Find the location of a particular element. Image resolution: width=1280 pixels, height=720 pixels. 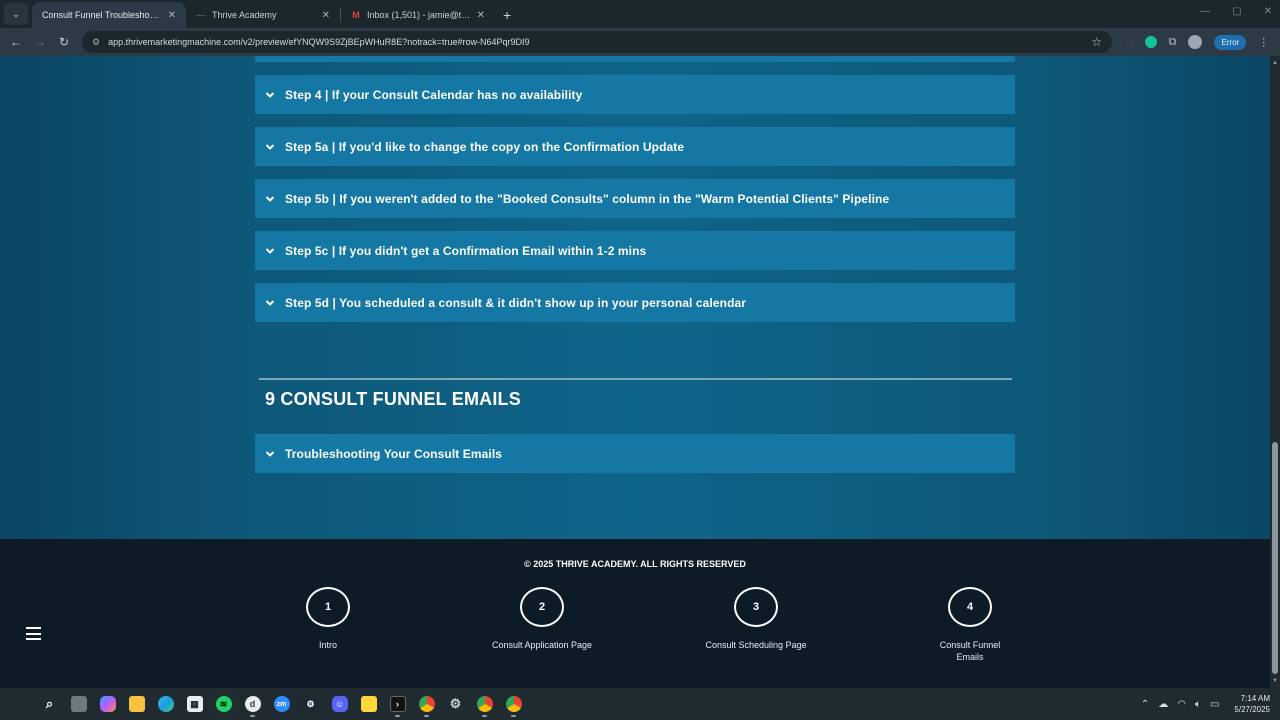

scroll-up-arrow-icon: ▲ is located at coordinates (1275, 63).